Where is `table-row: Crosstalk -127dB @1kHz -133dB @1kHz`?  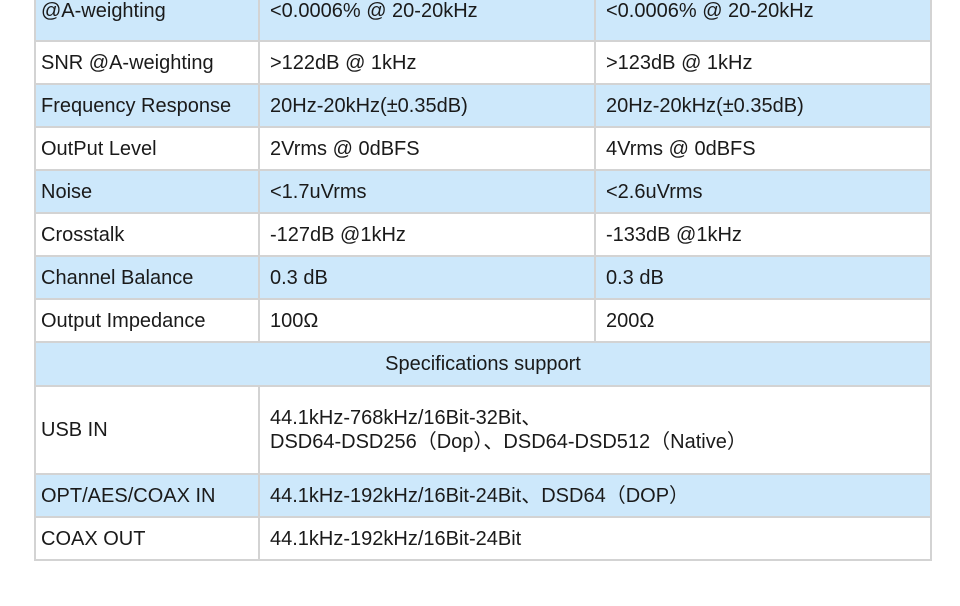
table-row: Crosstalk -127dB @1kHz -133dB @1kHz is located at coordinates (483, 234).